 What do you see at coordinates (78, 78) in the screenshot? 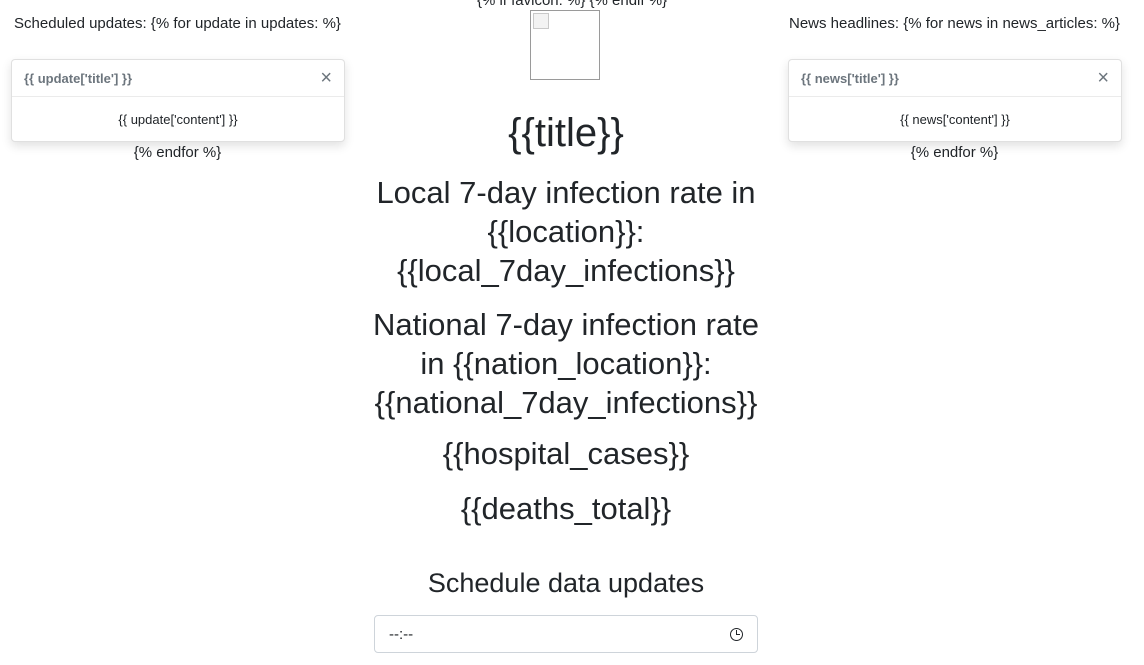
I see `update-toast-title: {{ update['title'] }}` at bounding box center [78, 78].